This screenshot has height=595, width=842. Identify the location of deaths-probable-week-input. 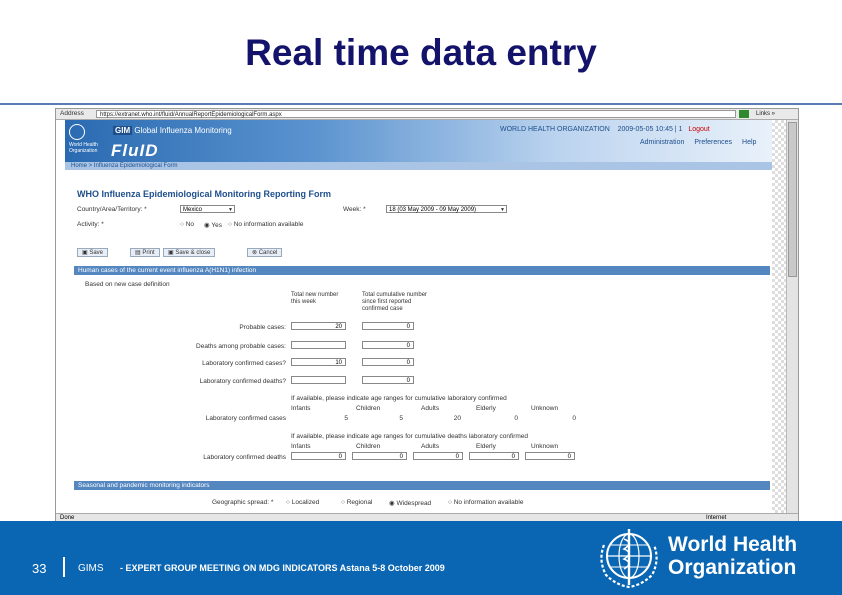
(318, 345).